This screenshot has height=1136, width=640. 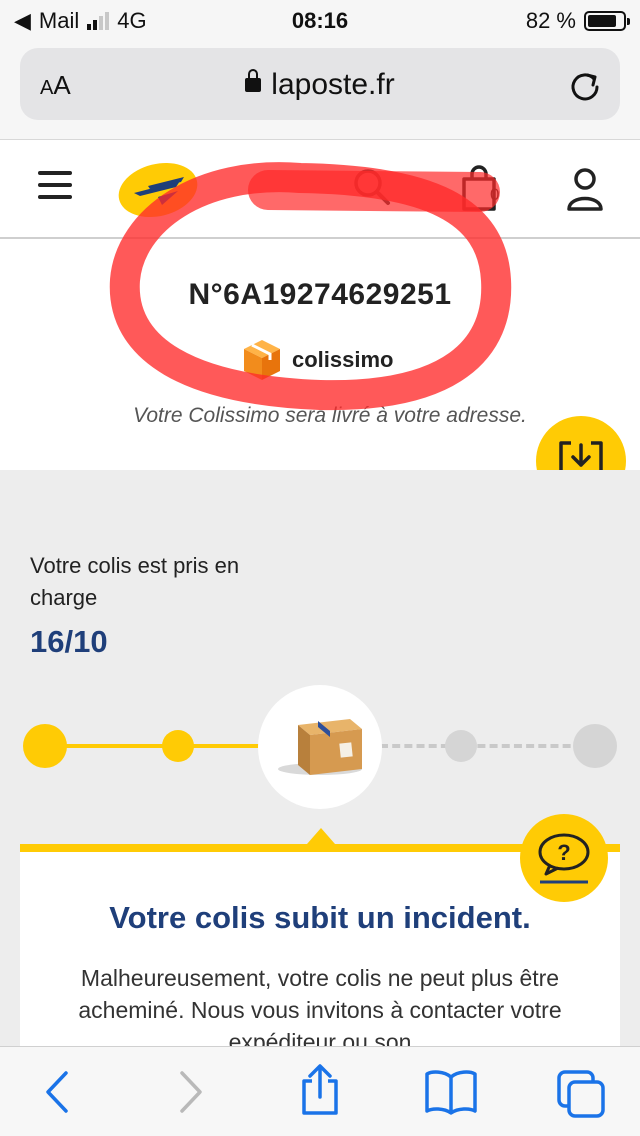 I want to click on url-field: laposte.fr, so click(x=320, y=85).